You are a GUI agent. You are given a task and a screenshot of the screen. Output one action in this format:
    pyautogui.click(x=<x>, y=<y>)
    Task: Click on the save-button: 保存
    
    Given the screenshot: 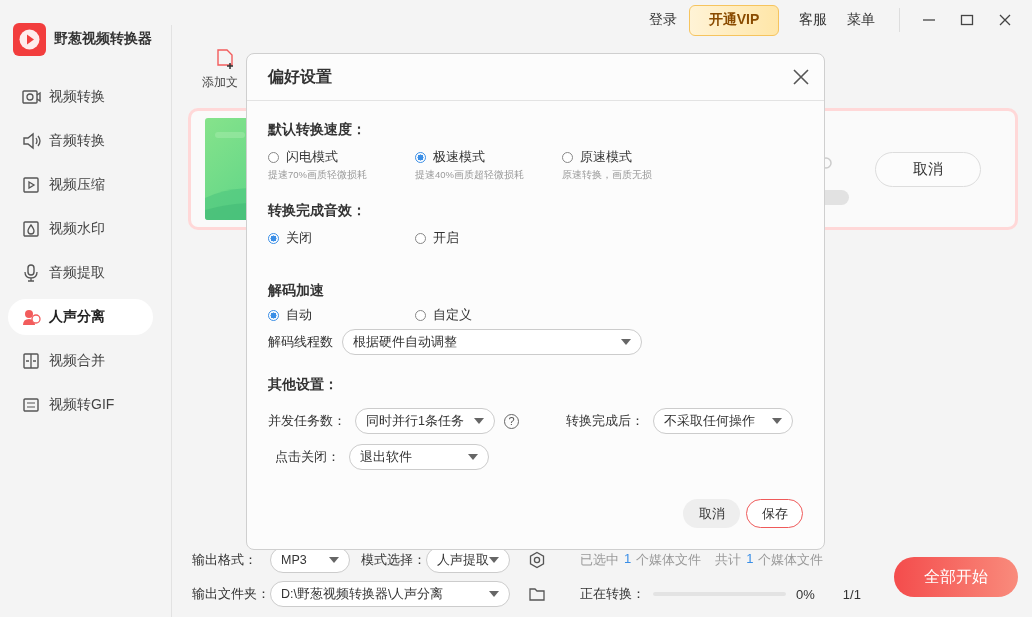 What is the action you would take?
    pyautogui.click(x=774, y=513)
    